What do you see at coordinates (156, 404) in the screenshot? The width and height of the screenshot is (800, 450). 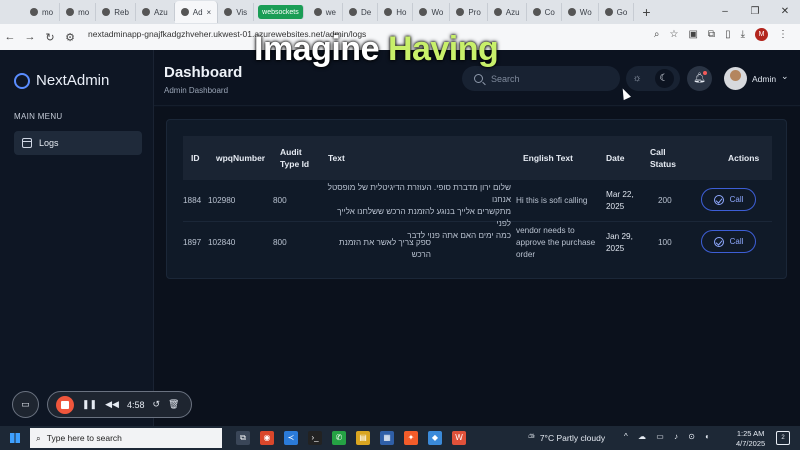 I see `restart-icon: ↺` at bounding box center [156, 404].